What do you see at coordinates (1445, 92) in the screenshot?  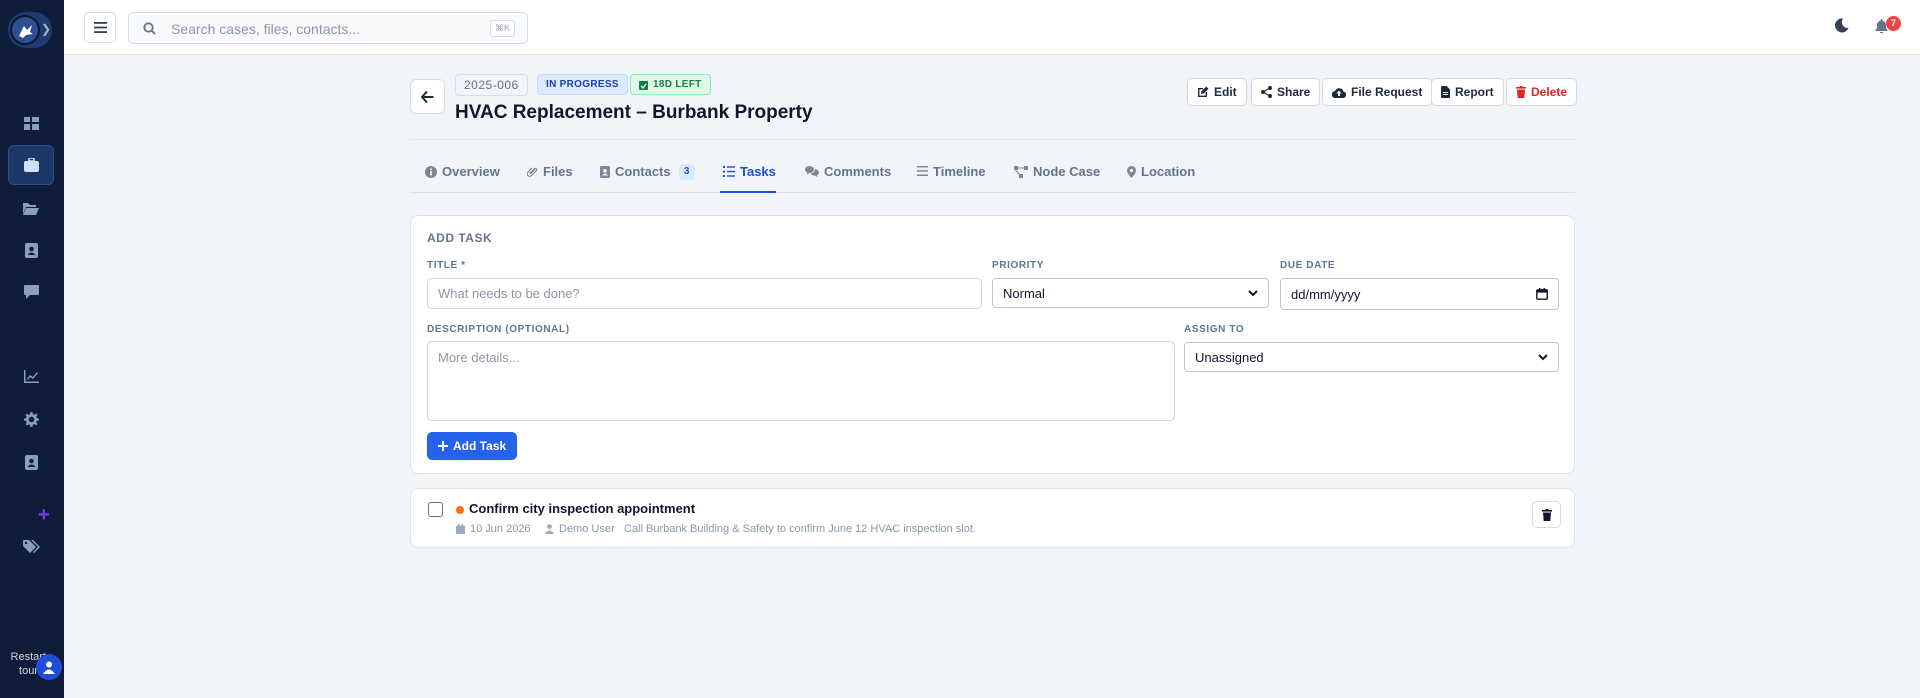 I see `file-pdf-icon` at bounding box center [1445, 92].